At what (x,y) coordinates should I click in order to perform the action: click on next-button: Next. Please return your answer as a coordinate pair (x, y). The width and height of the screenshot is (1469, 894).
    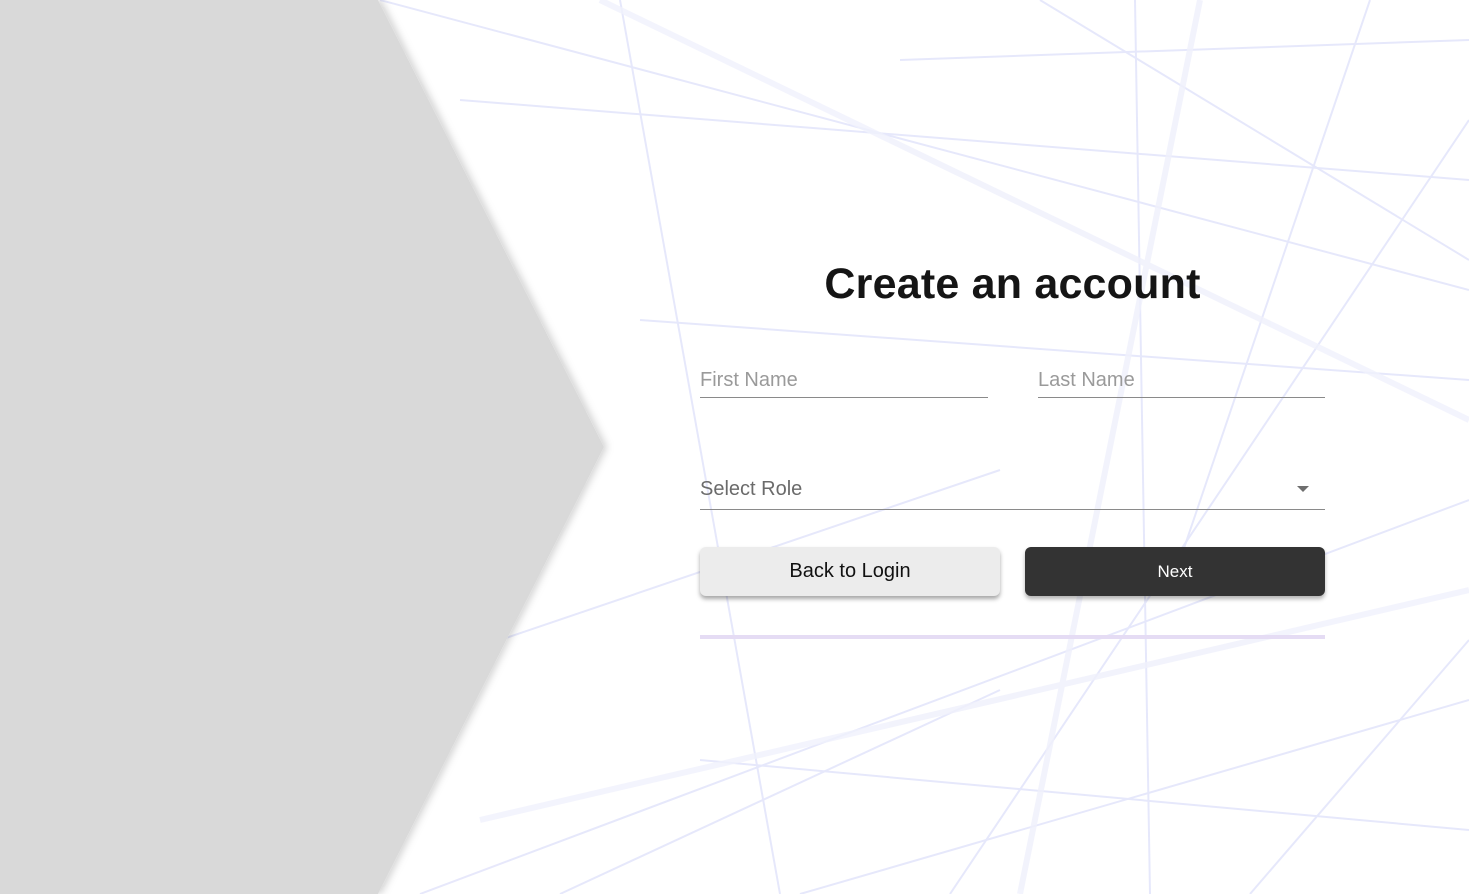
    Looking at the image, I should click on (1175, 571).